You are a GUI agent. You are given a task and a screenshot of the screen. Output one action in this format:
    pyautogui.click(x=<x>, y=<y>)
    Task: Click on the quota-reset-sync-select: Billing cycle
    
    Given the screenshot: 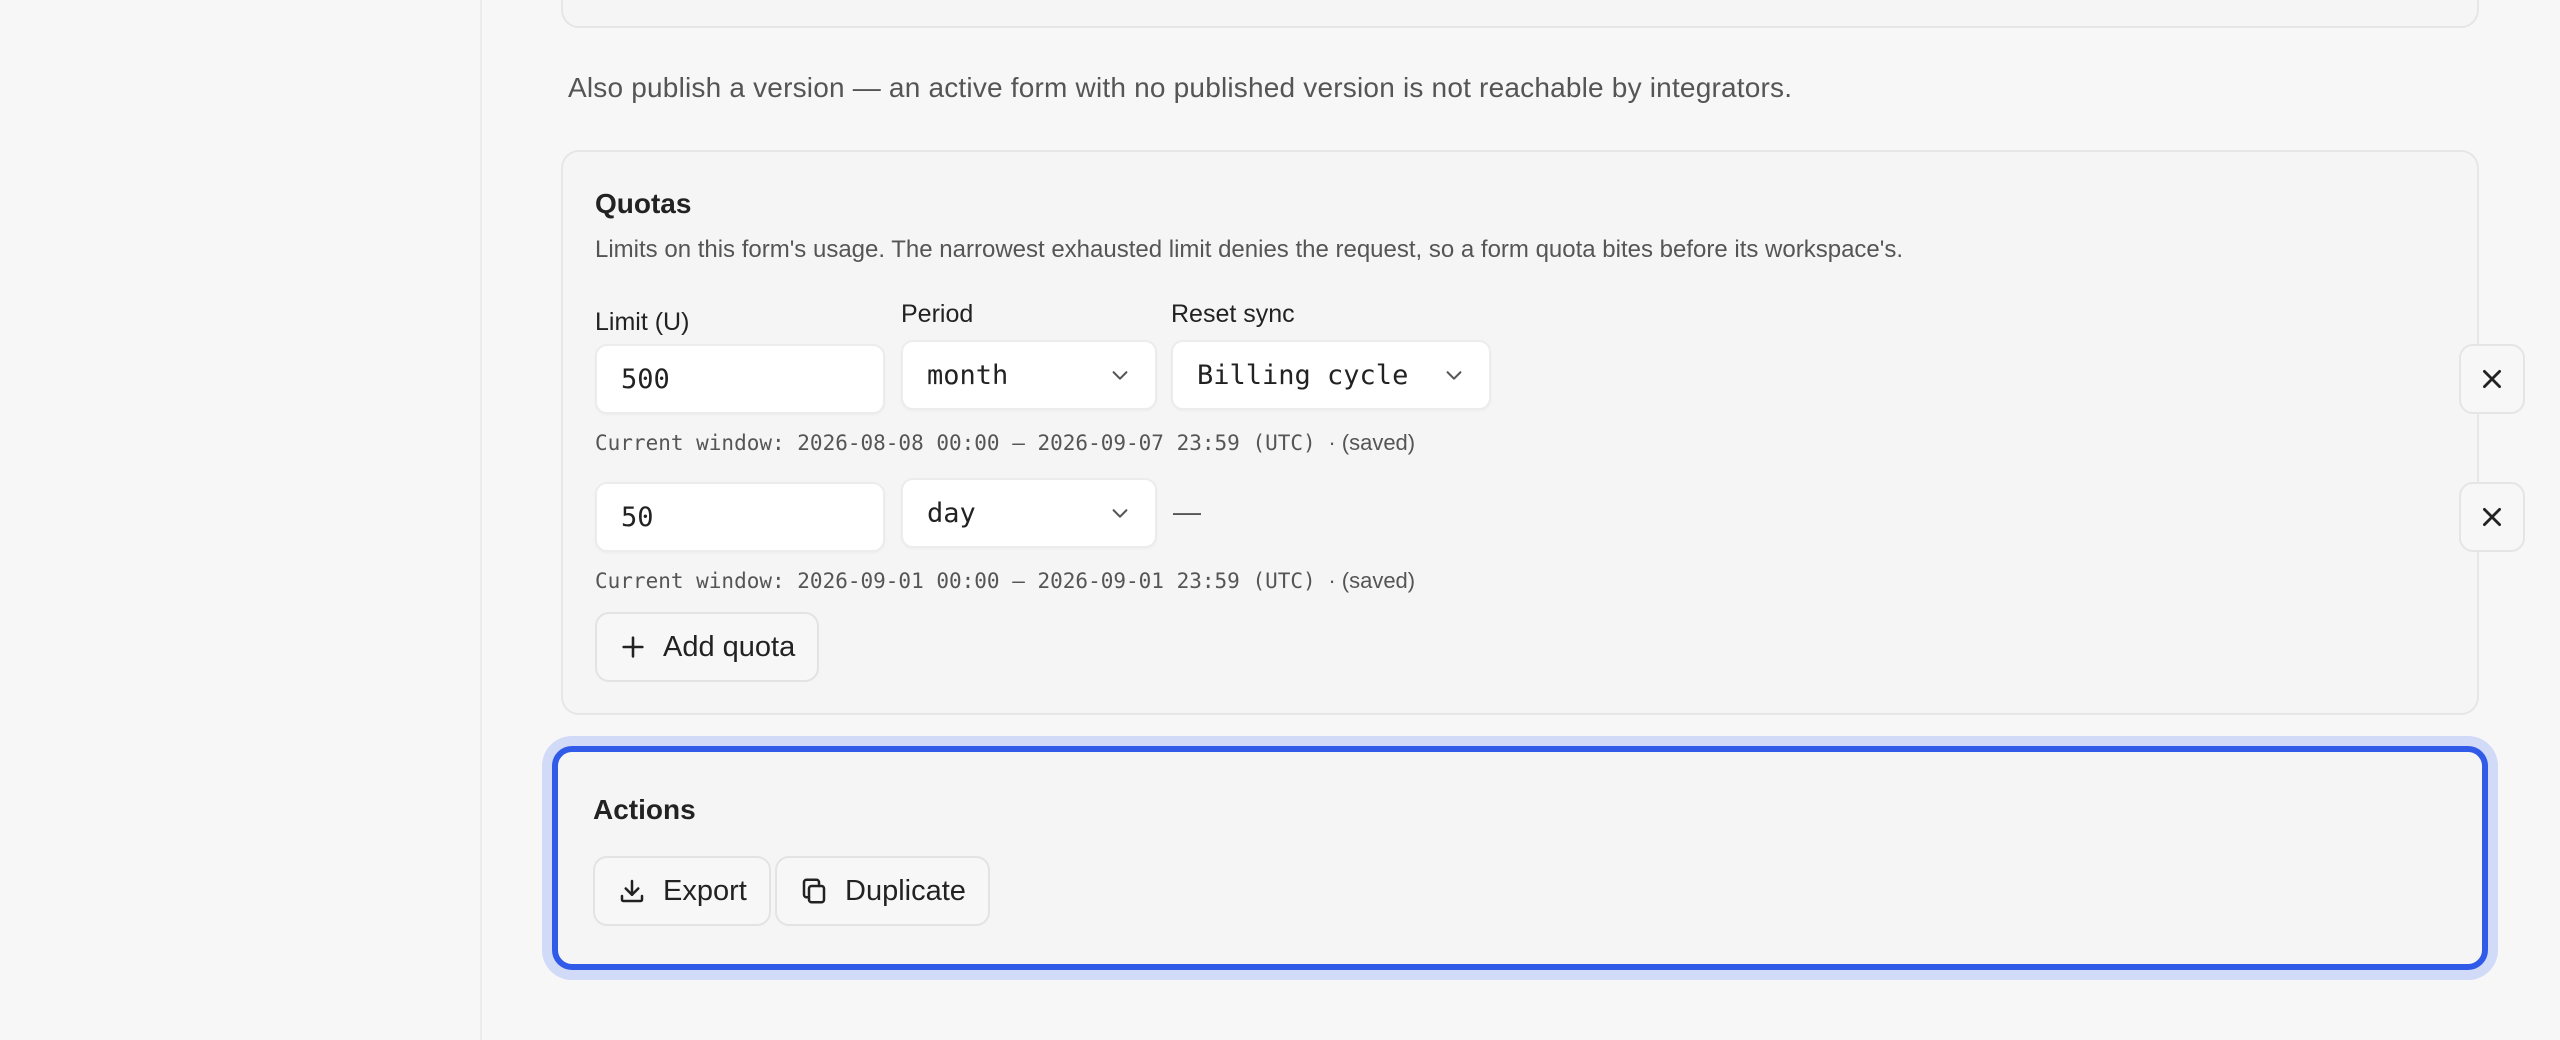 What is the action you would take?
    pyautogui.click(x=1331, y=375)
    